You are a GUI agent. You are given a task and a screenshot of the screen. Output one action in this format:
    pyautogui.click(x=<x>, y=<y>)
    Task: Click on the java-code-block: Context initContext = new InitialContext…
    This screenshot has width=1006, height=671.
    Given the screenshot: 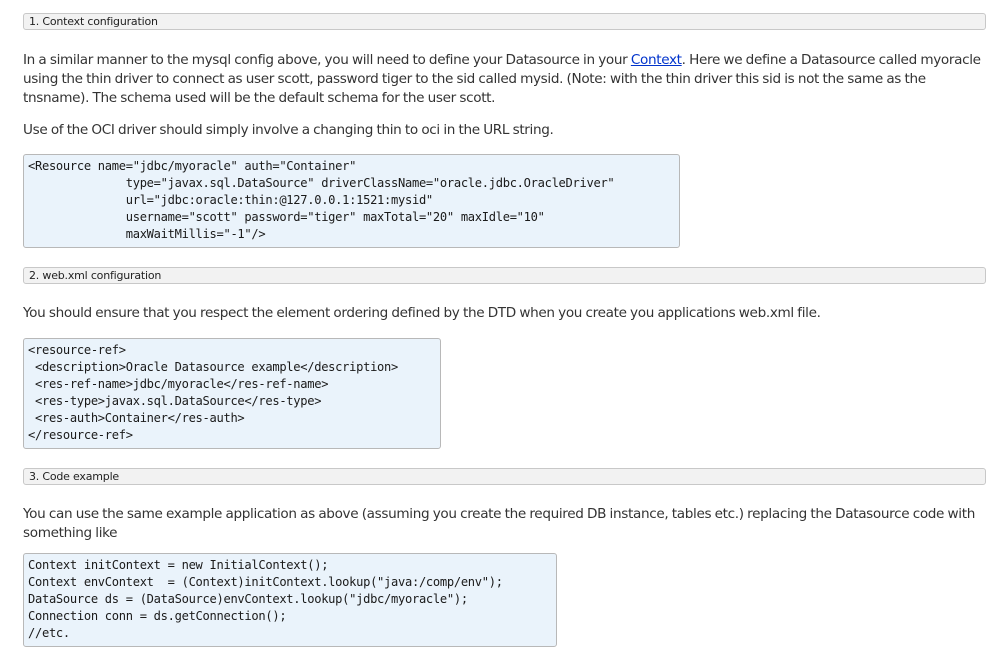 What is the action you would take?
    pyautogui.click(x=290, y=600)
    